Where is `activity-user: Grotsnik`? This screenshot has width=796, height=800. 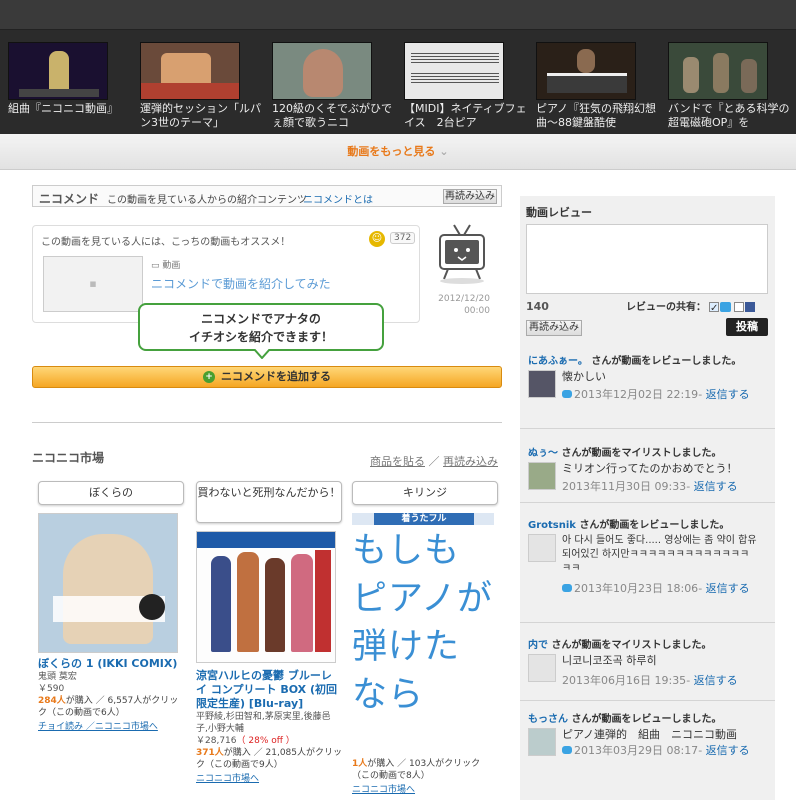
activity-user: Grotsnik is located at coordinates (552, 525).